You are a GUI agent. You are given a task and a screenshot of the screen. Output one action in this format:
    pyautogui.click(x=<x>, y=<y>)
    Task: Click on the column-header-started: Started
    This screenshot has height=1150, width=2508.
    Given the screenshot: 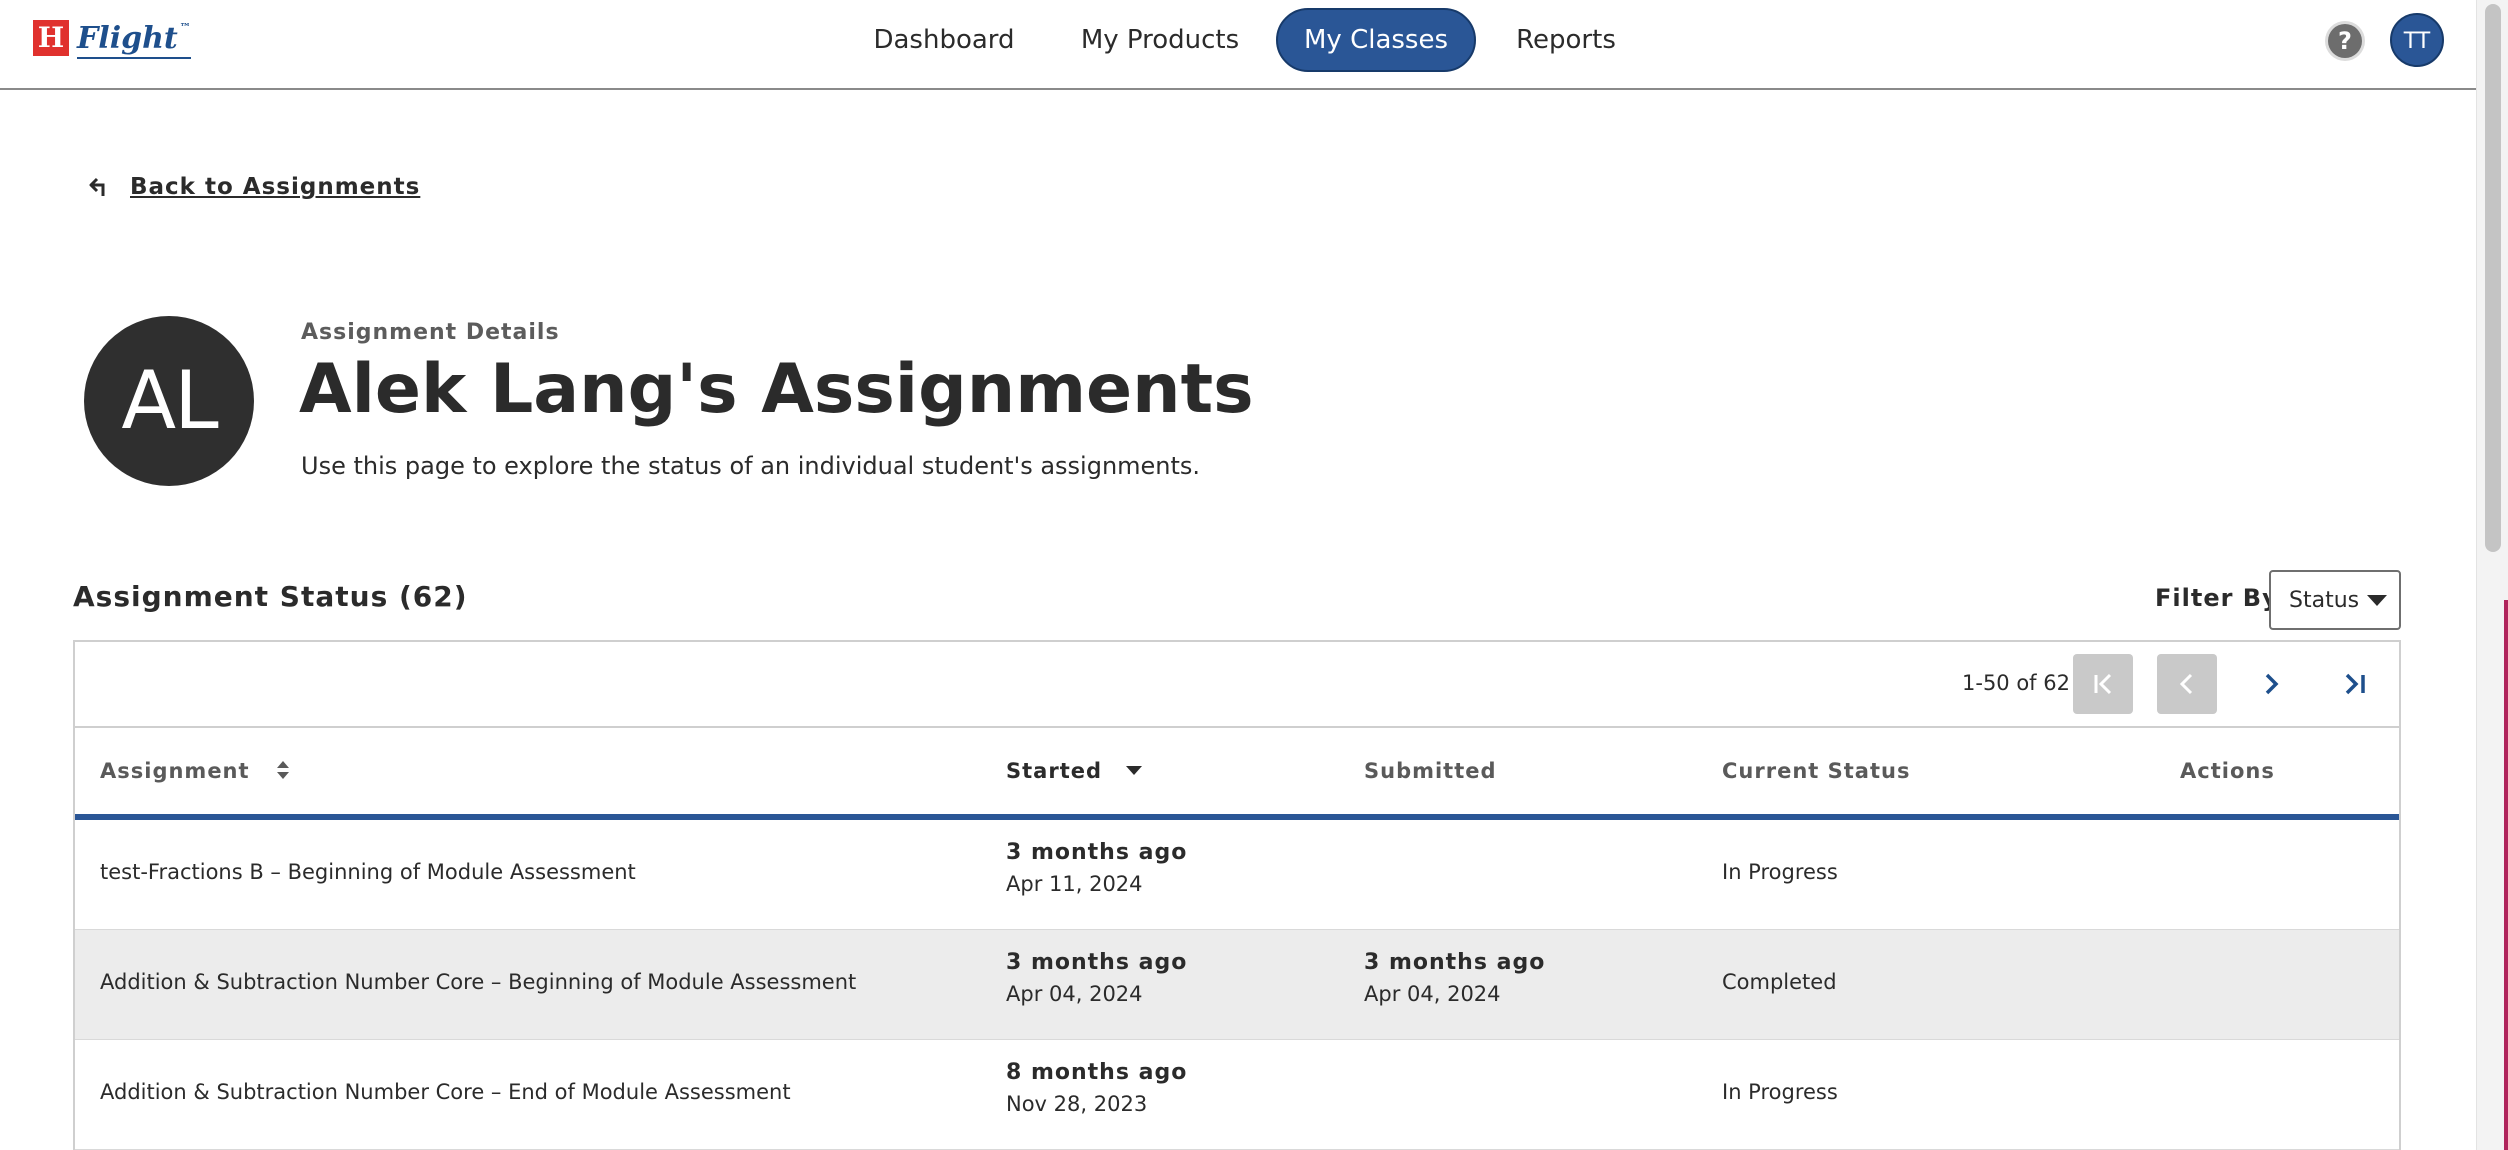 What is the action you would take?
    pyautogui.click(x=1074, y=771)
    